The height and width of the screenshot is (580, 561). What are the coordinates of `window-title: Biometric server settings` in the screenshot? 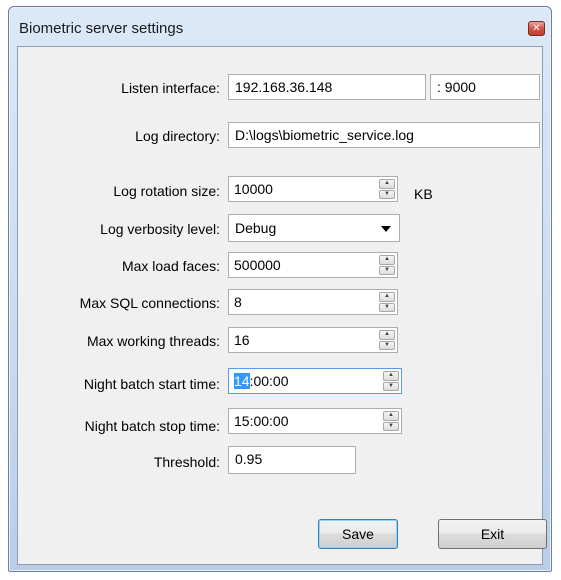 It's located at (101, 28).